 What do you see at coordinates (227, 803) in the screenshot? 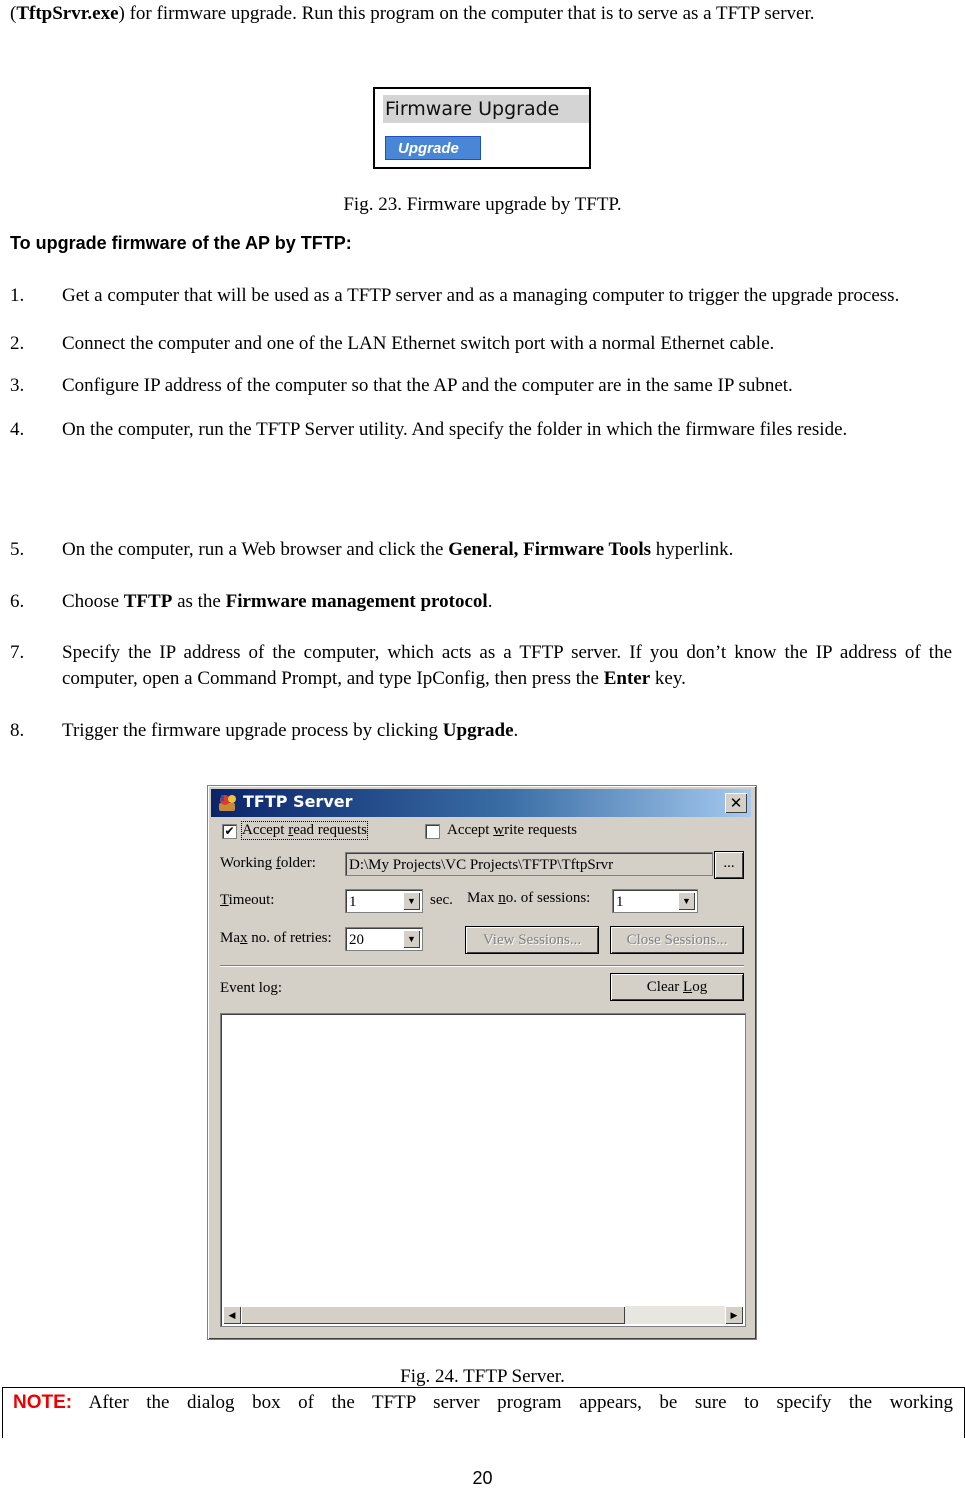
I see `app-icon` at bounding box center [227, 803].